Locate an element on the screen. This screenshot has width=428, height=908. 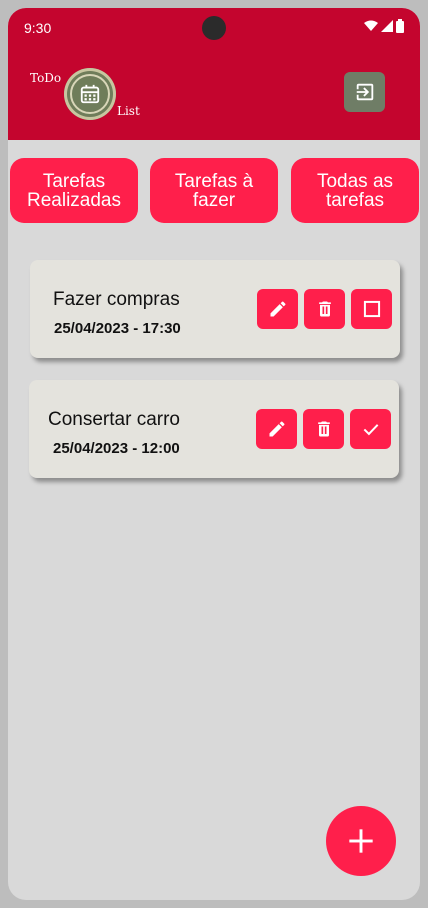
filter-todo-button: Tarefas à fazer is located at coordinates (214, 190).